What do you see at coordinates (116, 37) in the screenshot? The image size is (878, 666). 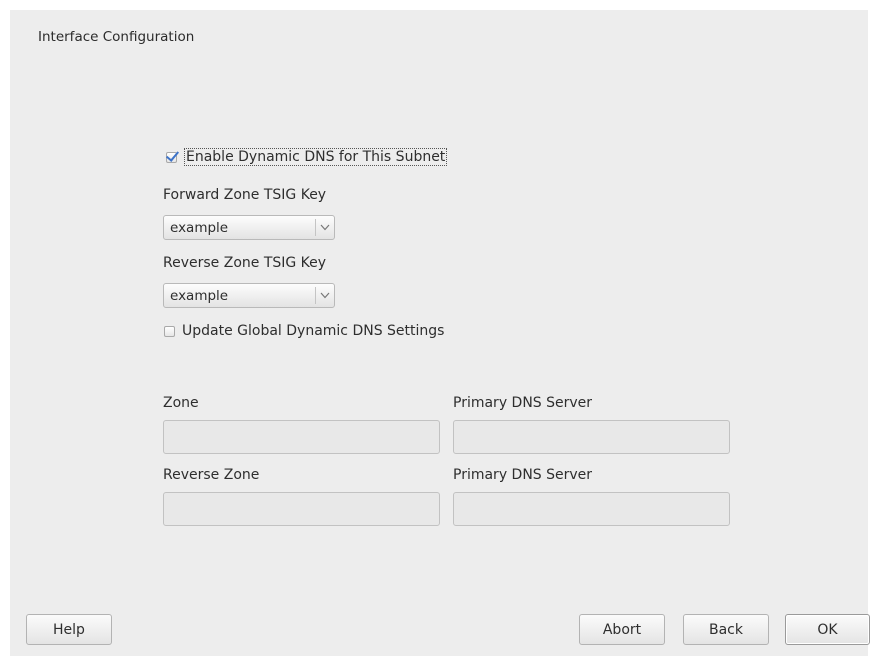 I see `dialog-title: Interface Configuration` at bounding box center [116, 37].